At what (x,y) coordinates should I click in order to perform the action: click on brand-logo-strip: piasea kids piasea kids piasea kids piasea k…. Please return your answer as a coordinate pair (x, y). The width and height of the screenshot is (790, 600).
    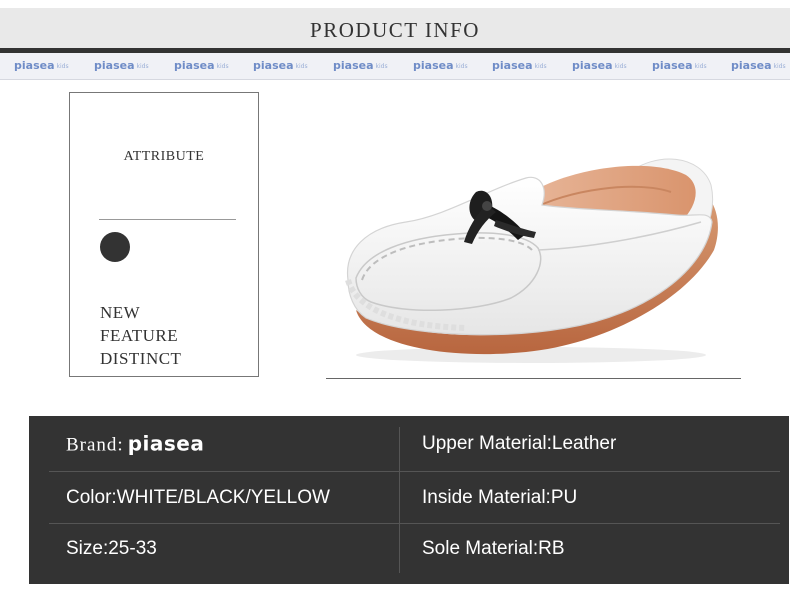
    Looking at the image, I should click on (395, 66).